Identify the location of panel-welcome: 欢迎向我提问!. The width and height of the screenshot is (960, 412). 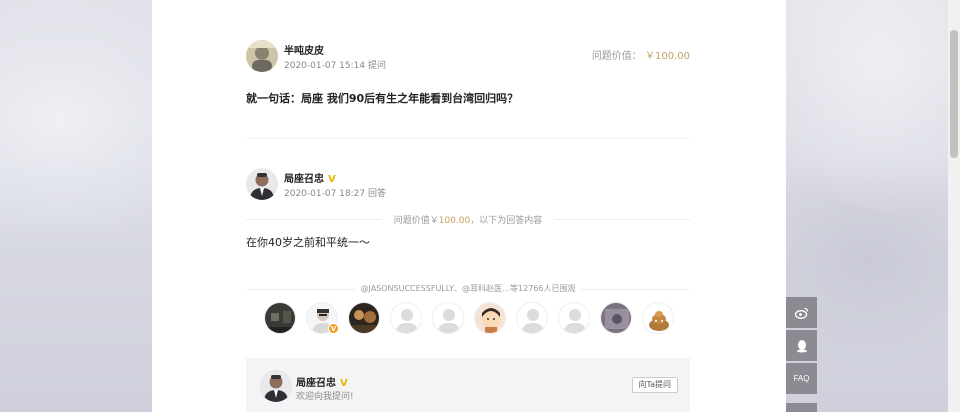
(325, 397).